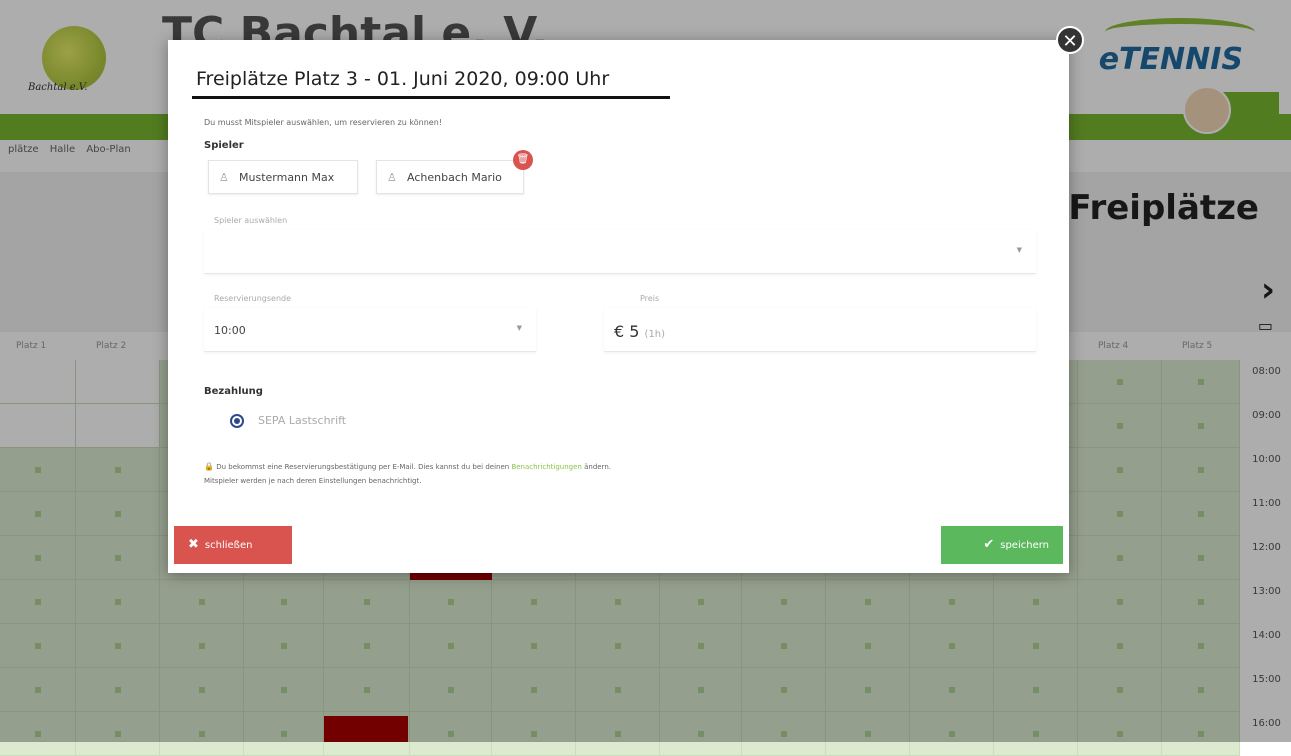  Describe the element at coordinates (253, 298) in the screenshot. I see `reservation-end-label: Reservierungsende` at that location.